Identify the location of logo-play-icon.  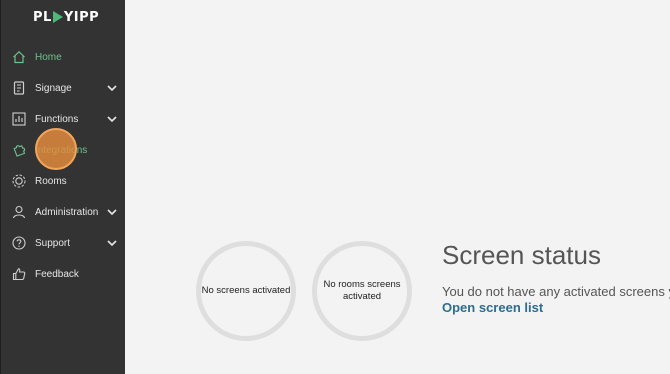
(57, 17).